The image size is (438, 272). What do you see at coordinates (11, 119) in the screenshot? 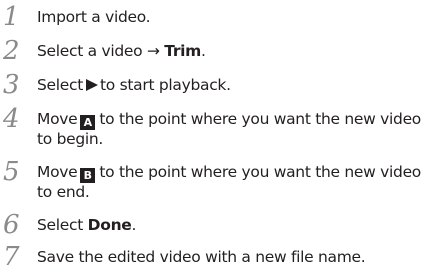
I see `step-number: 4` at bounding box center [11, 119].